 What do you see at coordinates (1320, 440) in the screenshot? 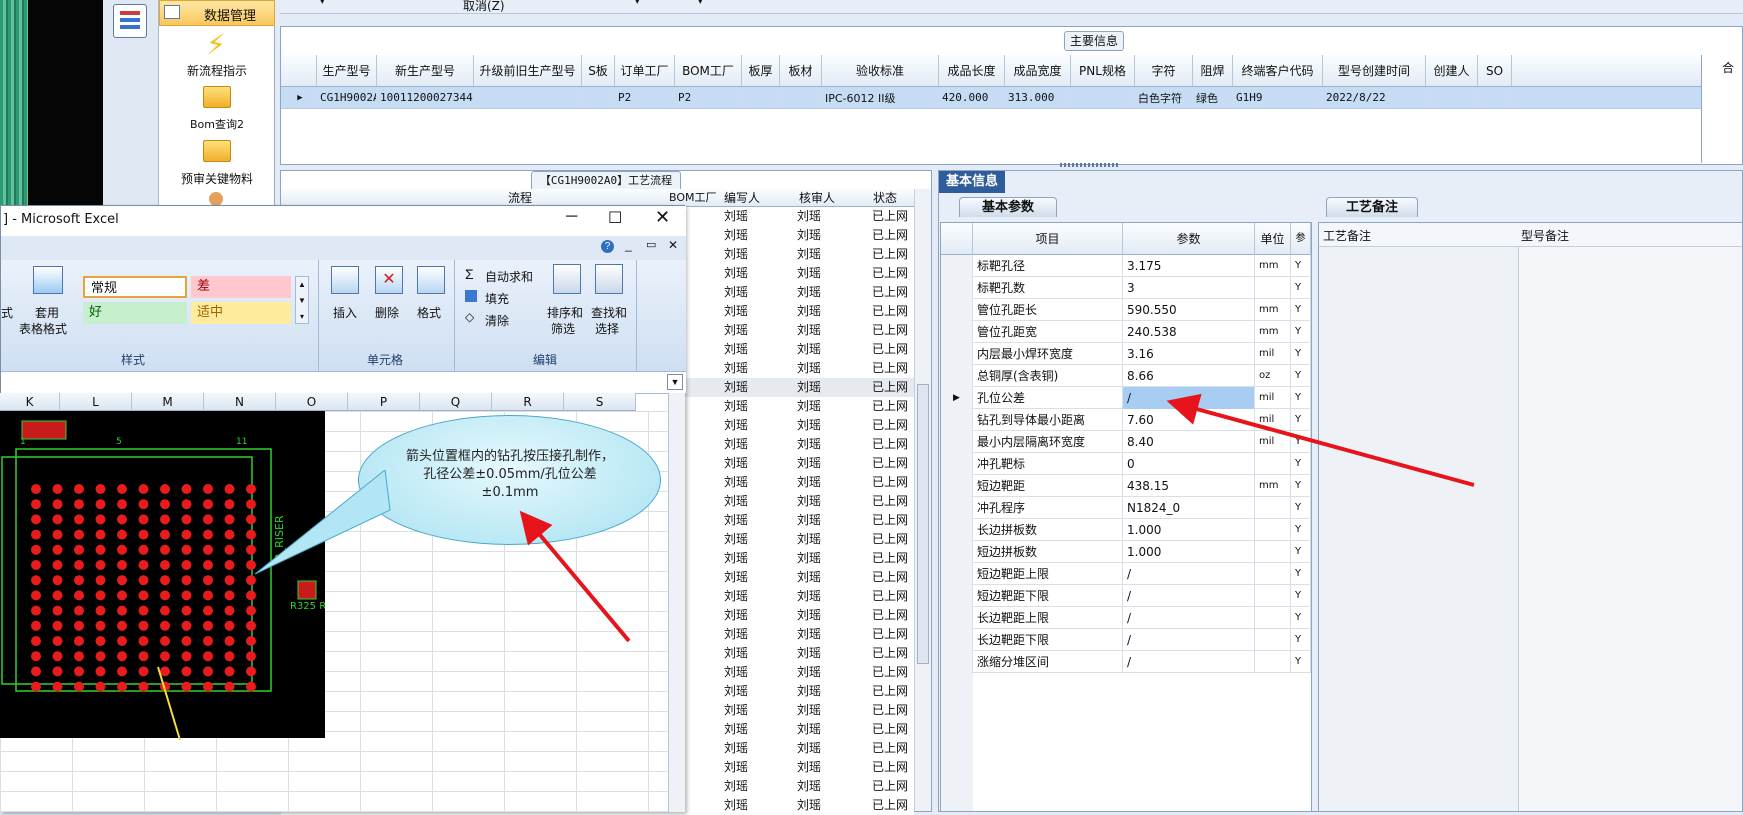
I see `arrow-to-tolerance` at bounding box center [1320, 440].